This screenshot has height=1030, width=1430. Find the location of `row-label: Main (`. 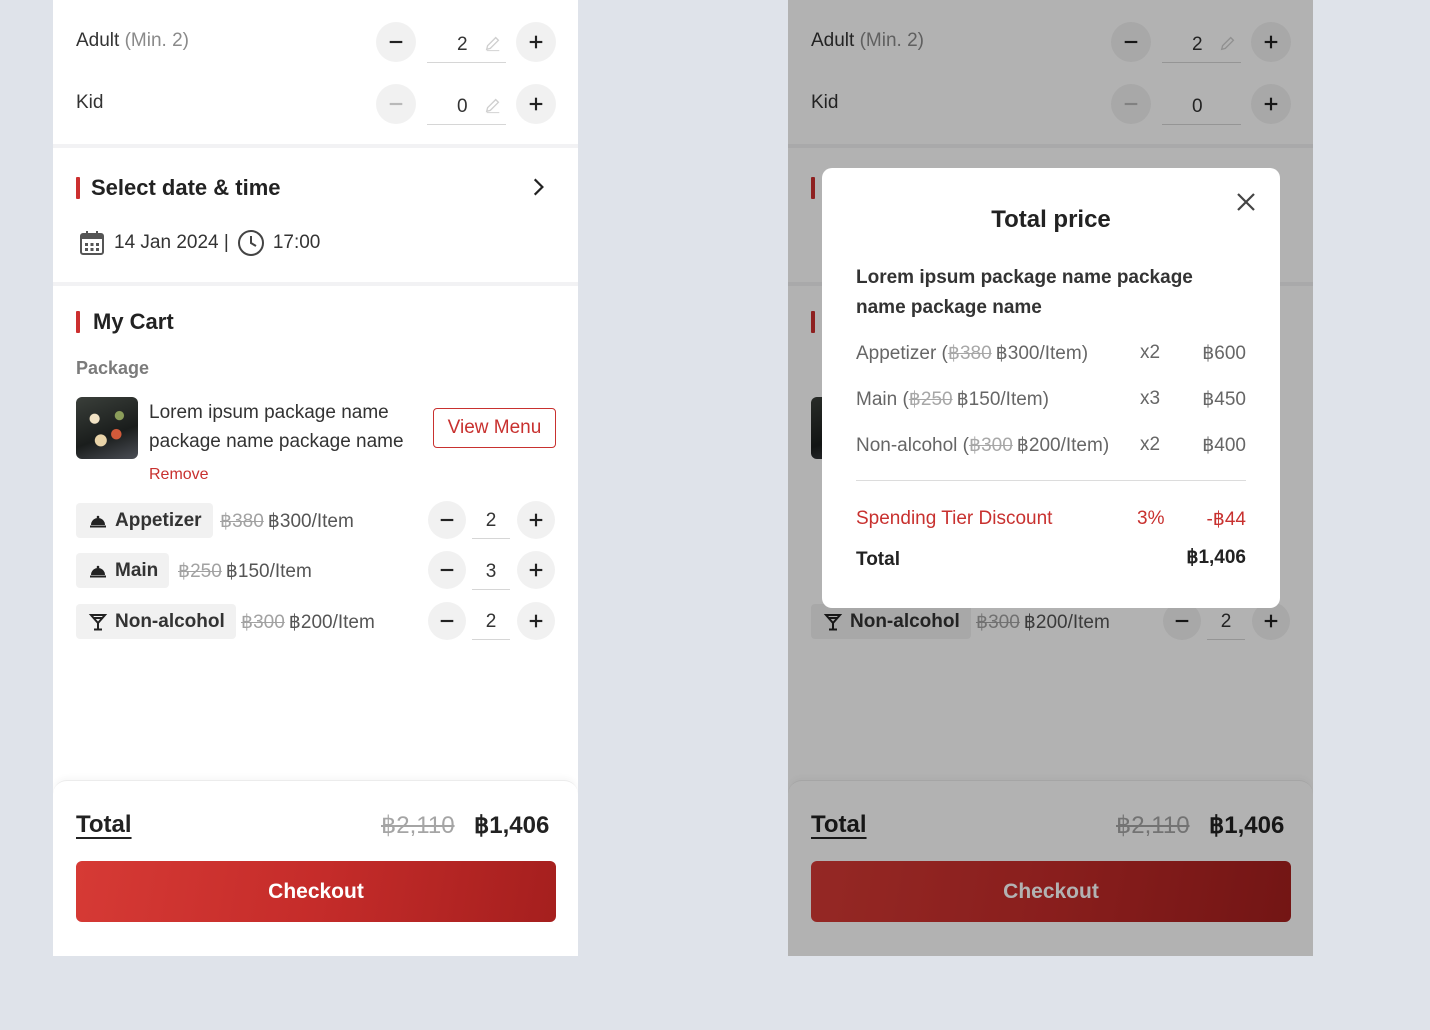

row-label: Main ( is located at coordinates (882, 399).